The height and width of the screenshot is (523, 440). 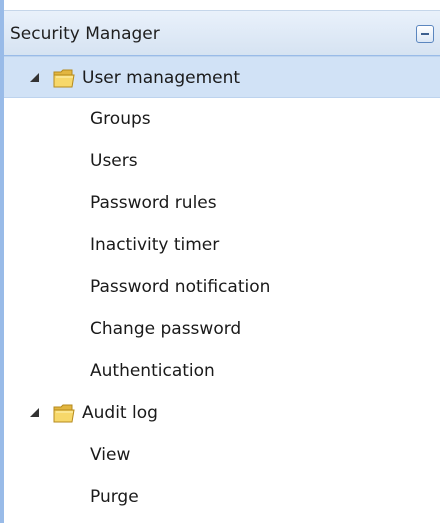 What do you see at coordinates (114, 497) in the screenshot?
I see `tree-item-label: Purge` at bounding box center [114, 497].